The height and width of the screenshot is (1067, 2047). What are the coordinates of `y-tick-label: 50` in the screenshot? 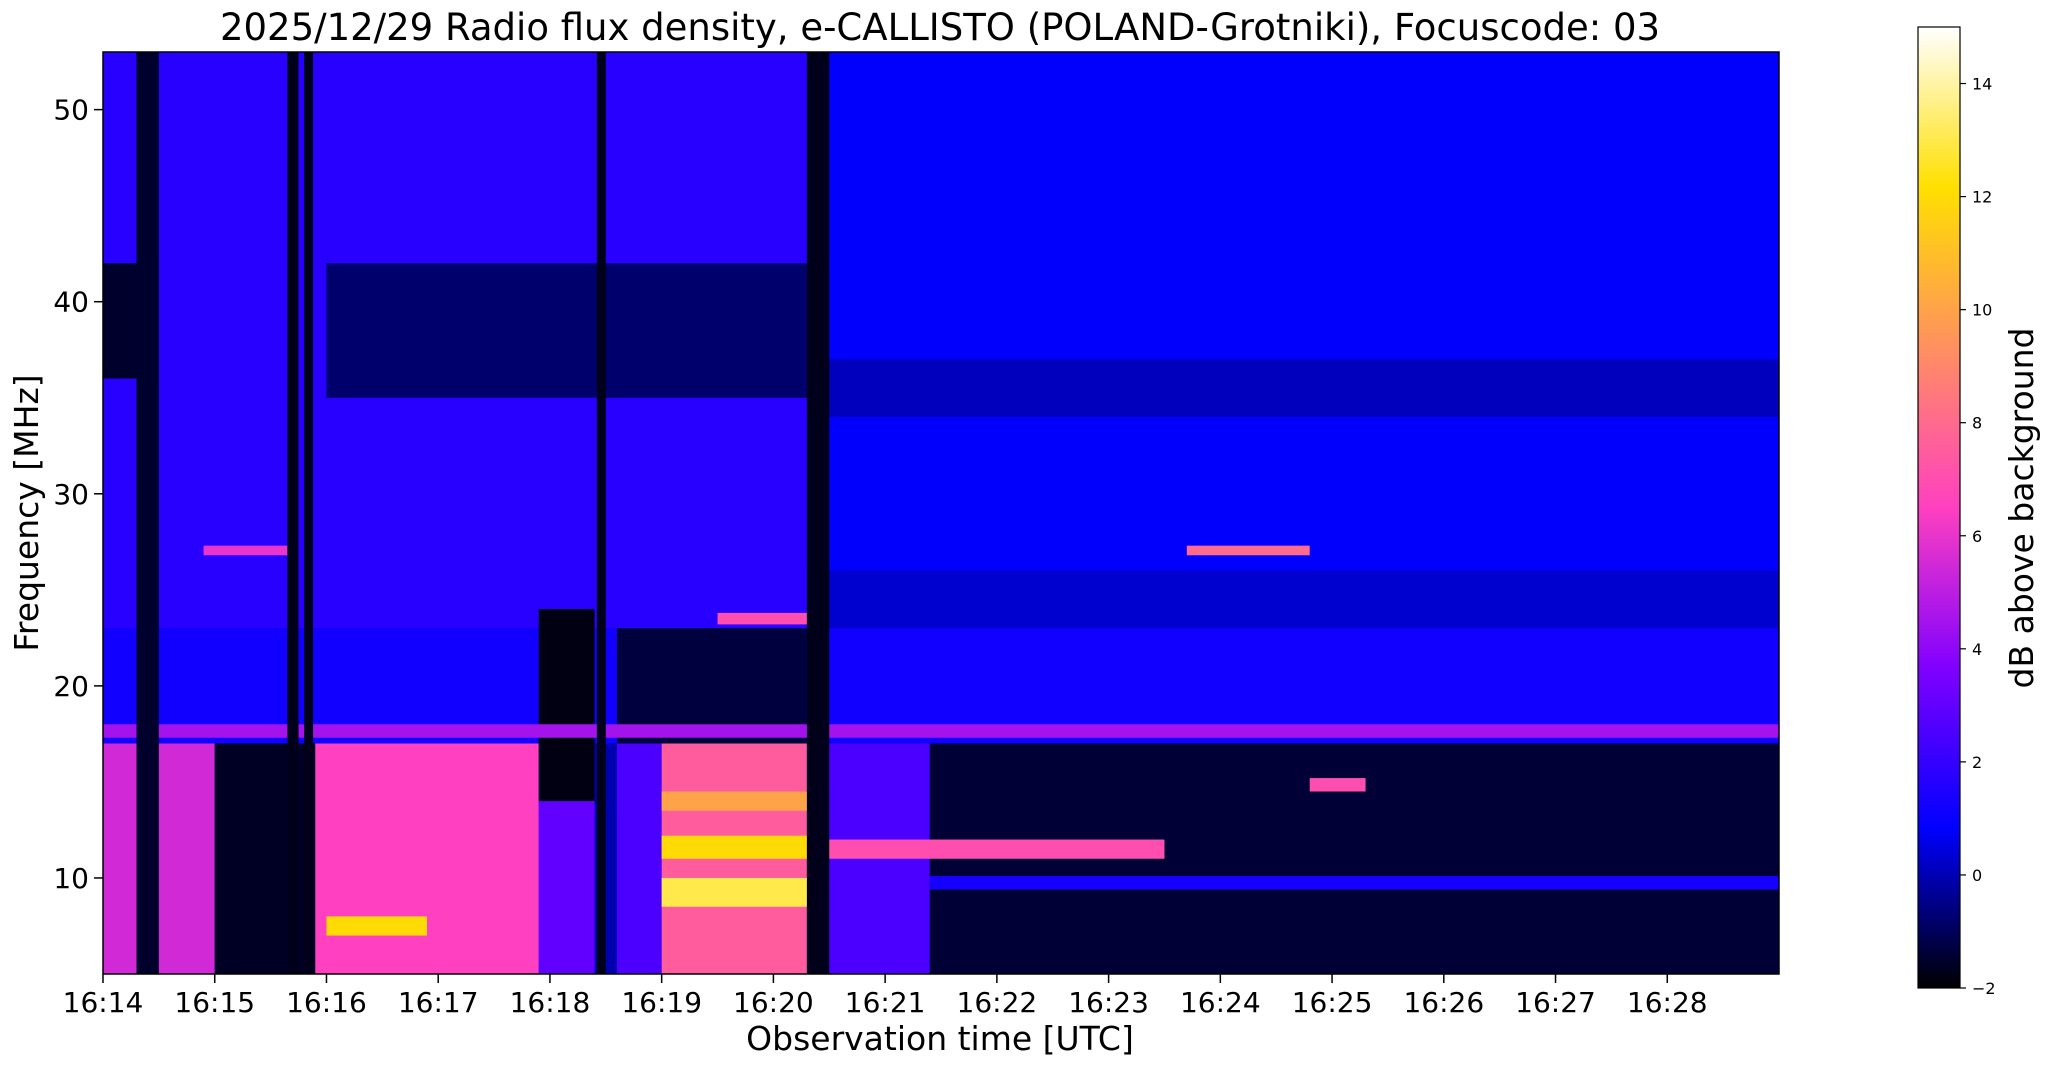 It's located at (71, 110).